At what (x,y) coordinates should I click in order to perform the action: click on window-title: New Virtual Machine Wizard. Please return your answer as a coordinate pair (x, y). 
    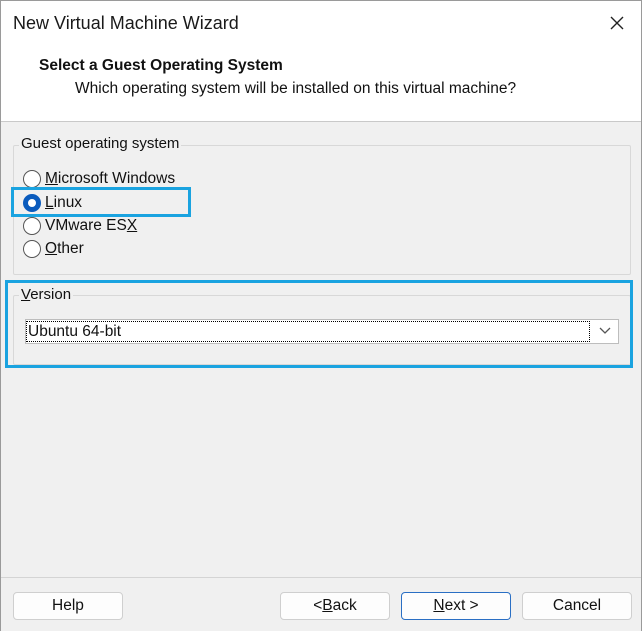
    Looking at the image, I should click on (126, 23).